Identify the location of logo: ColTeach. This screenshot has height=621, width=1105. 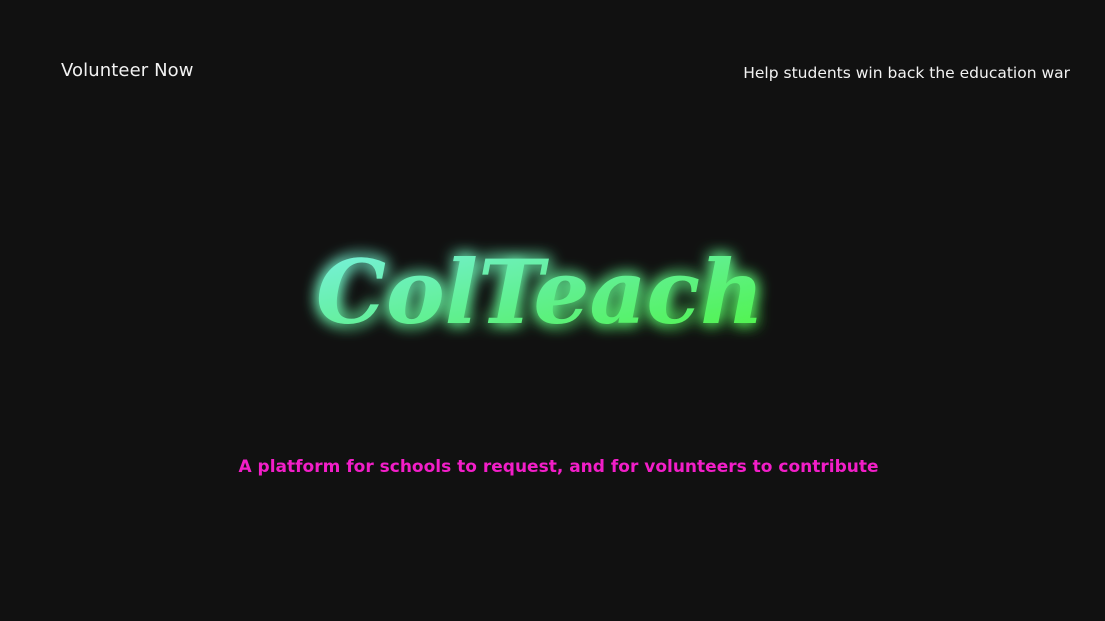
(540, 290).